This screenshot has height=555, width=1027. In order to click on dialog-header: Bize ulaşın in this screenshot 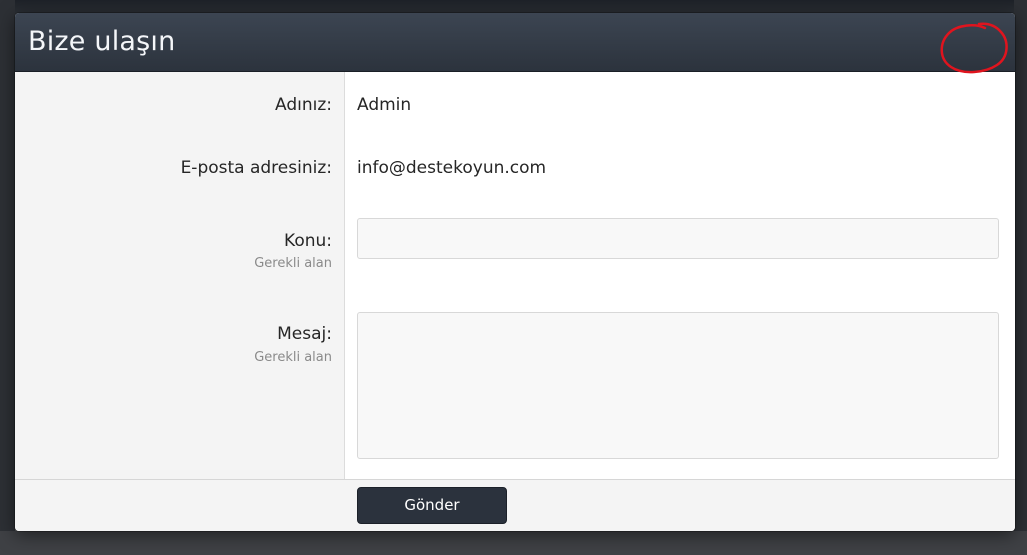, I will do `click(515, 44)`.